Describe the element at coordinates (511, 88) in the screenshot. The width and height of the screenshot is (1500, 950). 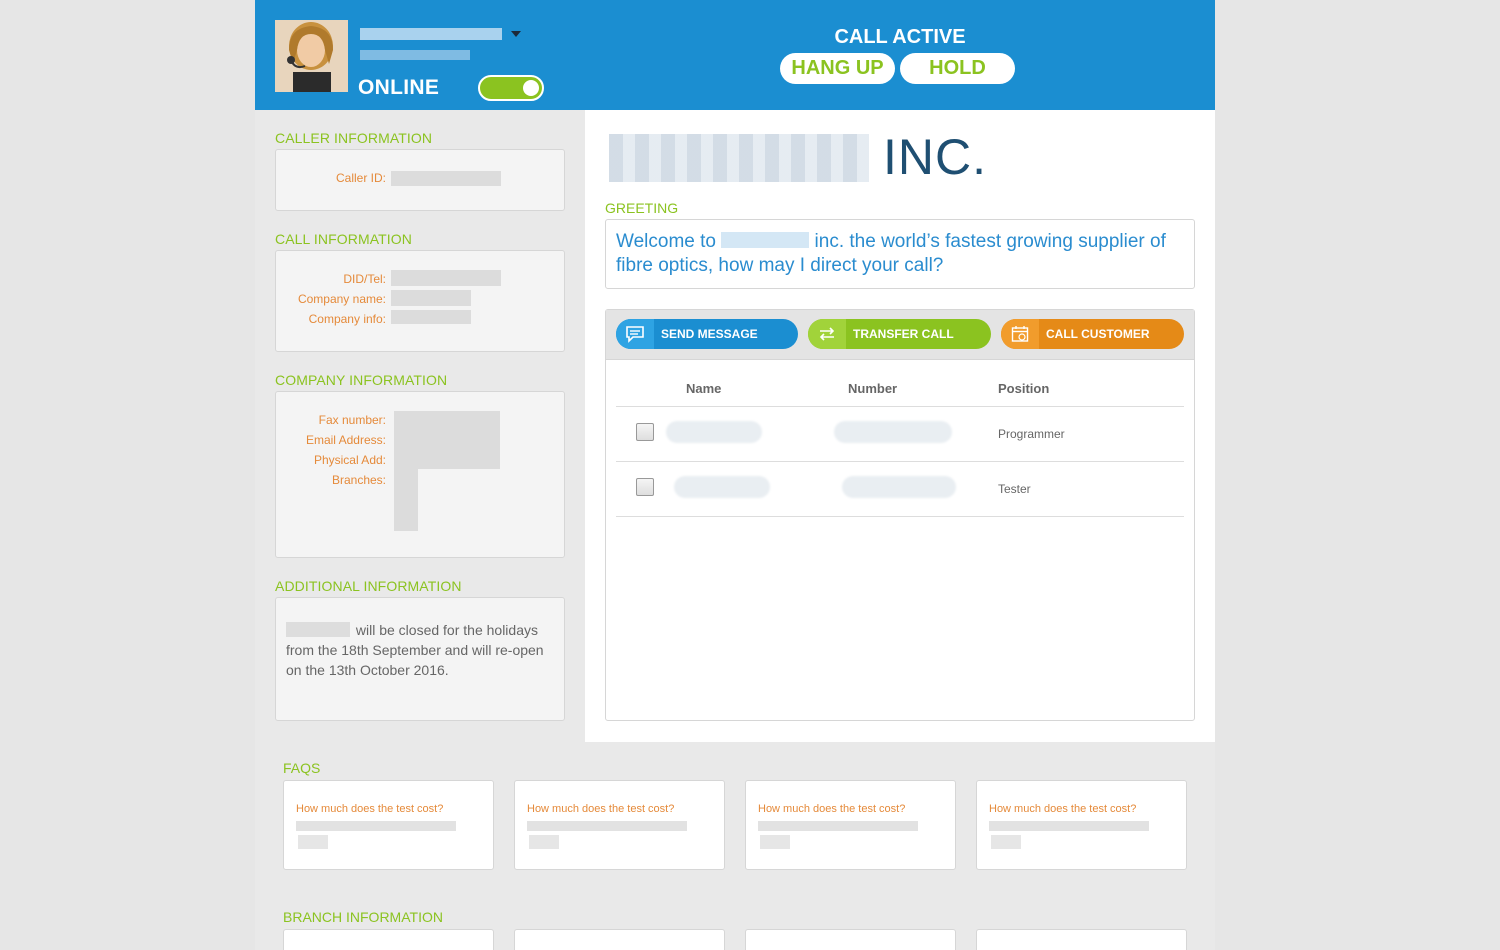
I see `online-toggle` at that location.